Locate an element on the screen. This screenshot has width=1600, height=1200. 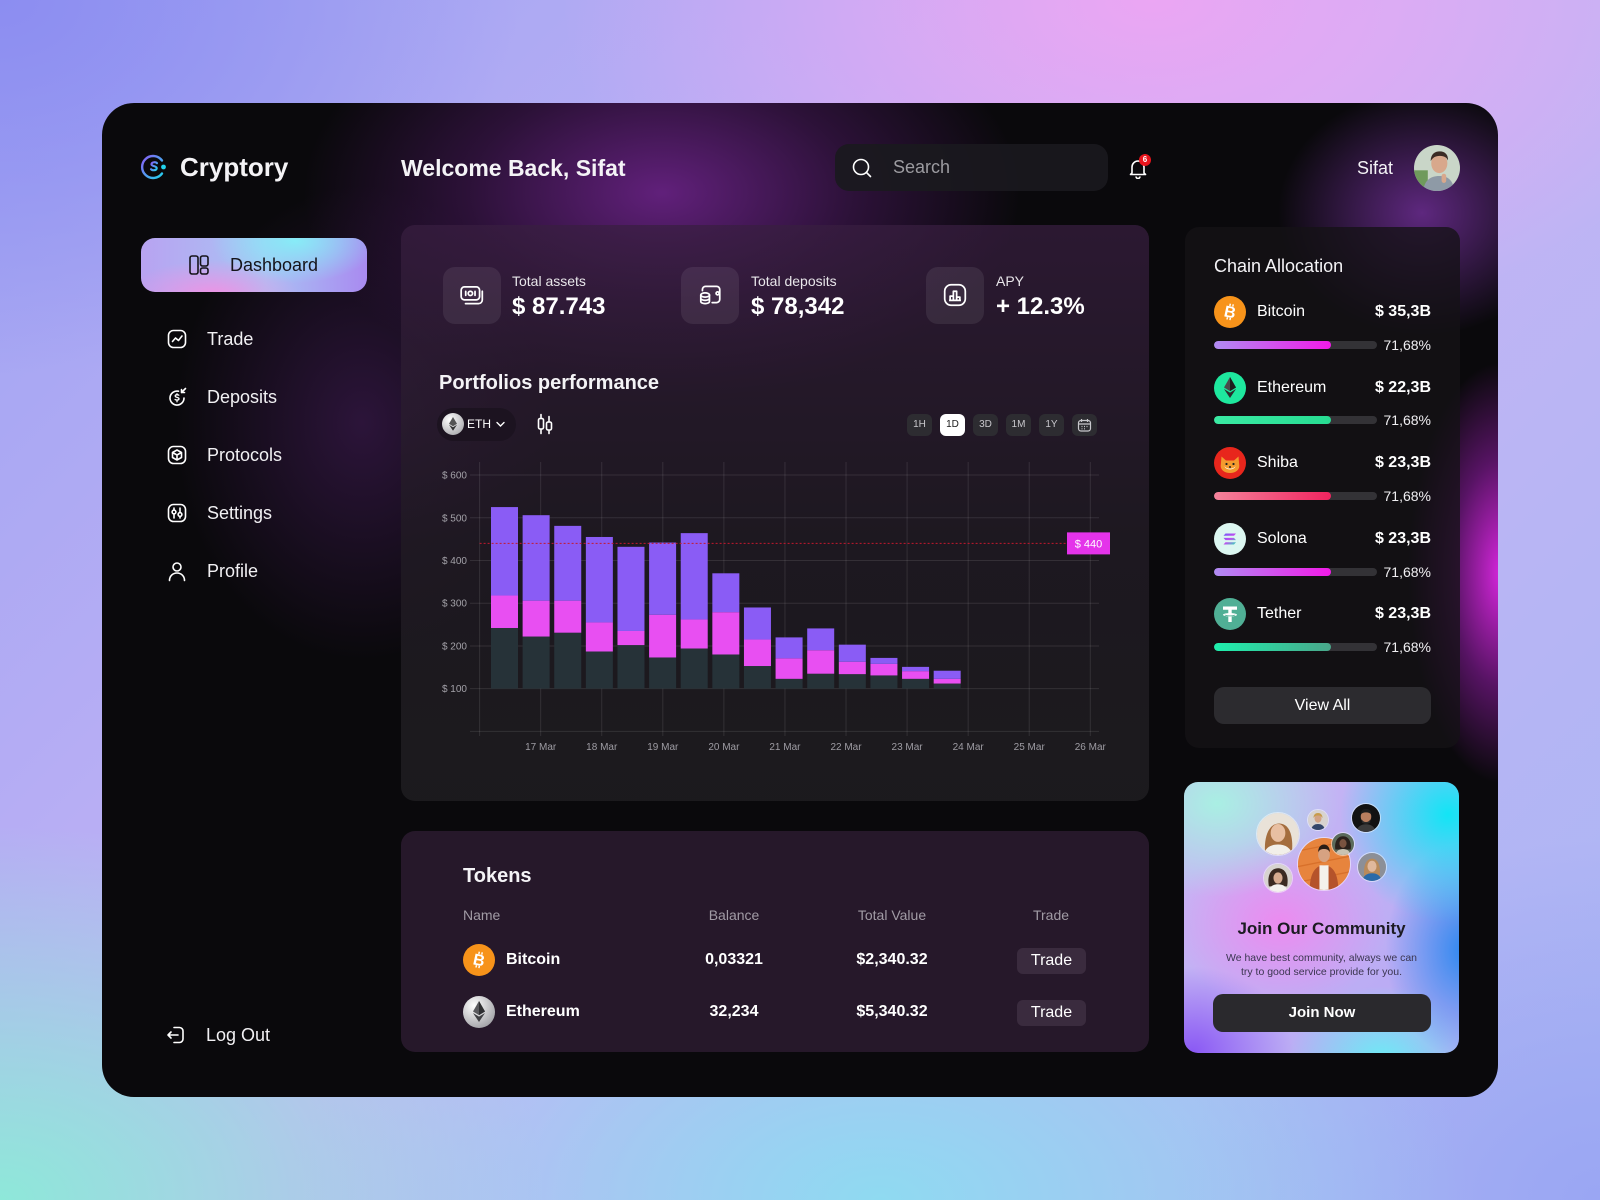
profile-icon is located at coordinates (177, 572).